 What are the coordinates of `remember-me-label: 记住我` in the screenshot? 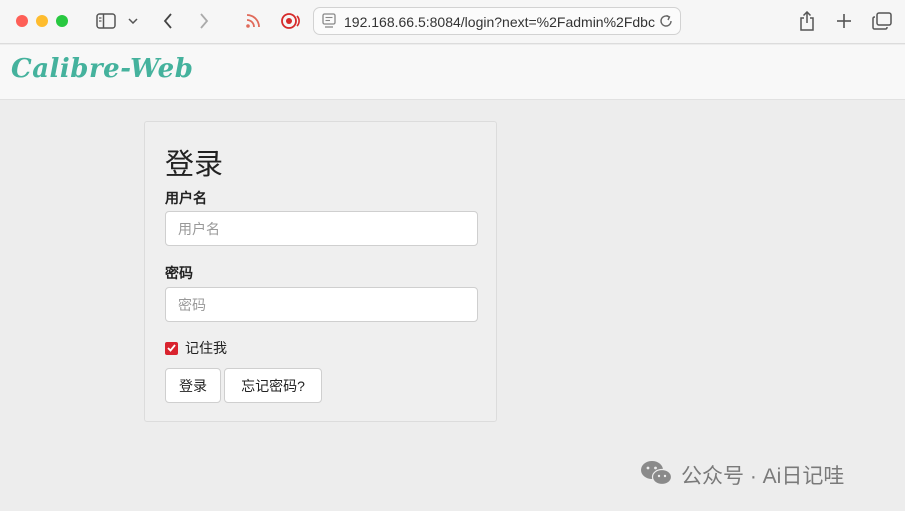 It's located at (206, 348).